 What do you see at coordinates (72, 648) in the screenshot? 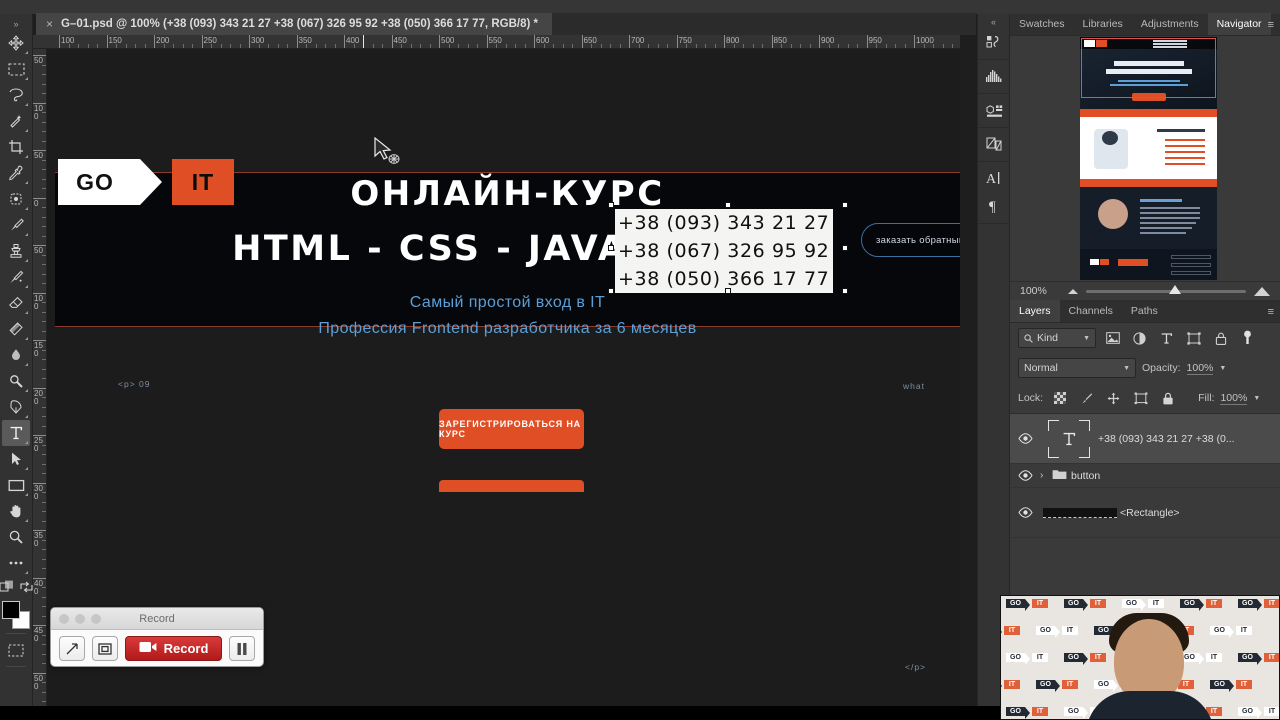
I see `pointer-button` at bounding box center [72, 648].